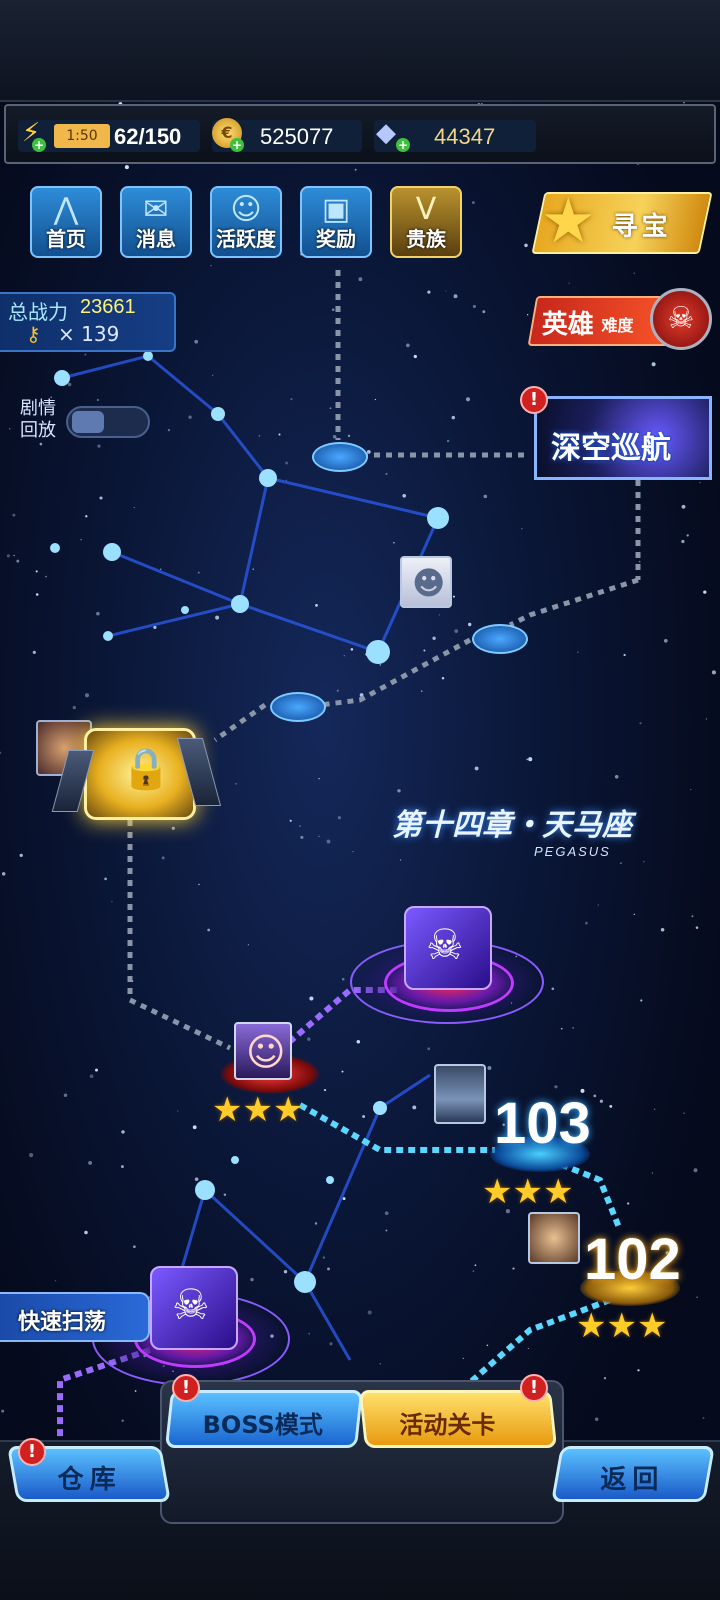  What do you see at coordinates (66, 222) in the screenshot?
I see `nav-home-button: ⋀ 首页` at bounding box center [66, 222].